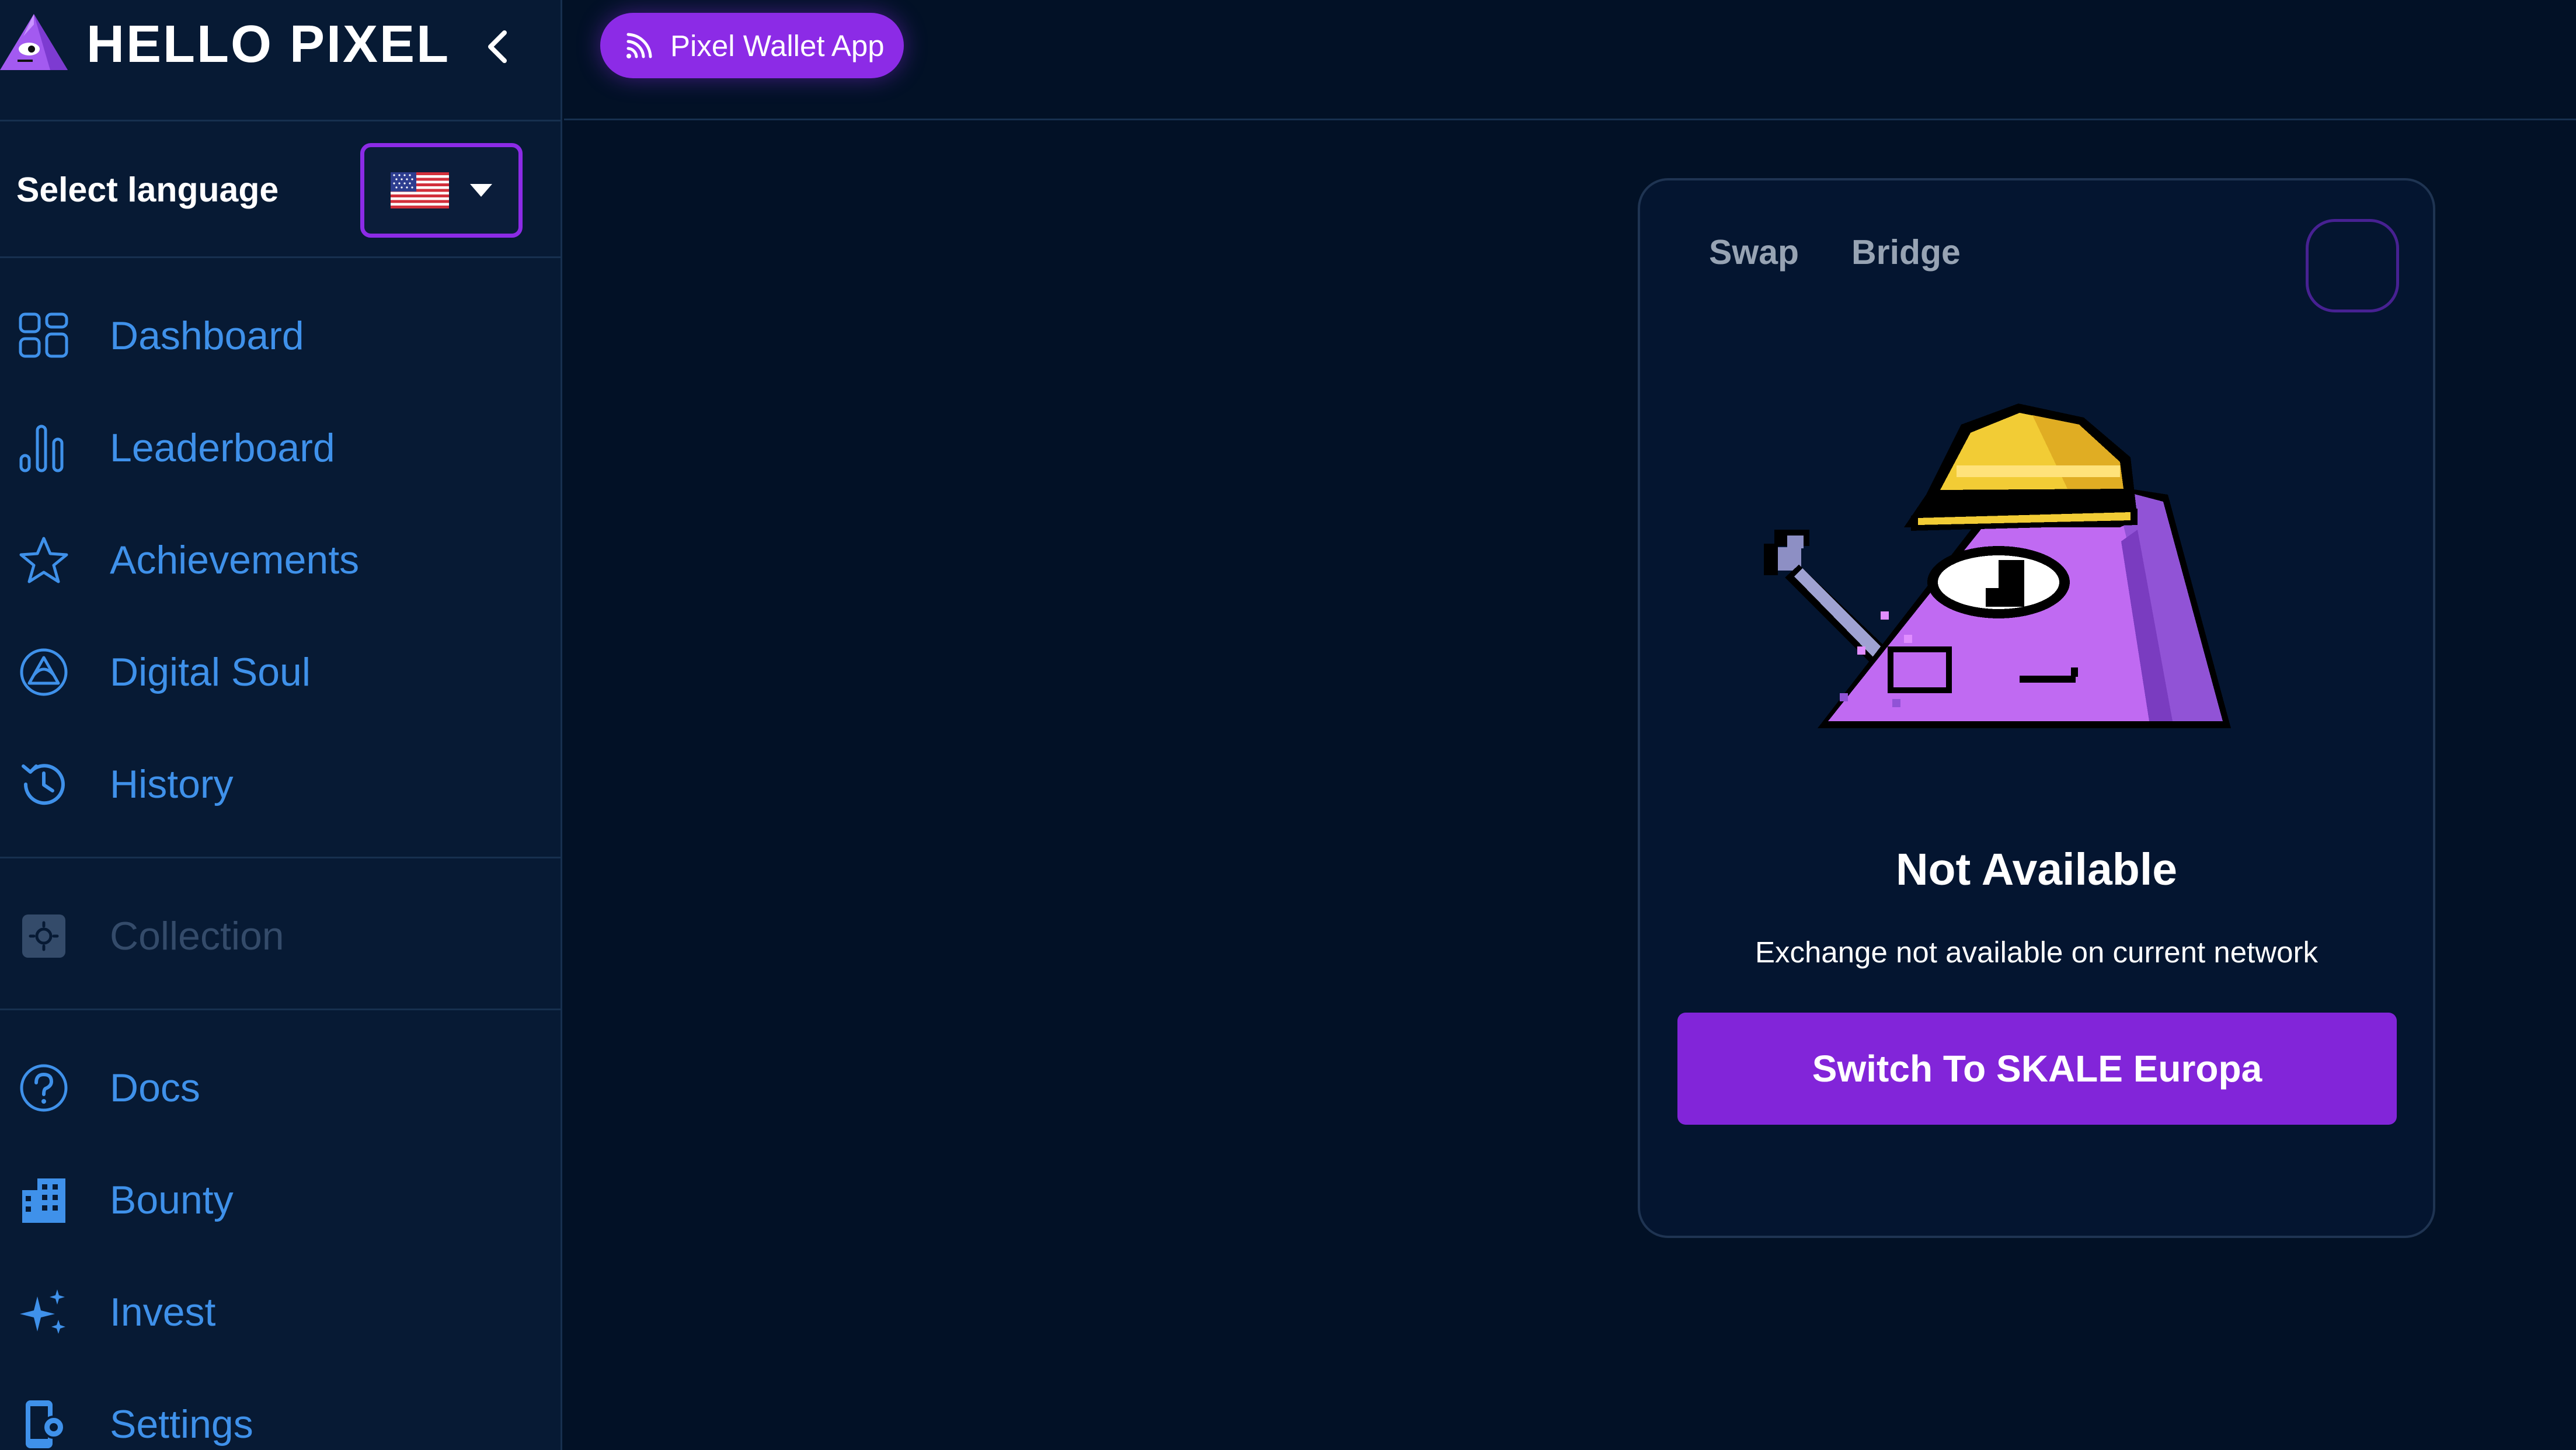  Describe the element at coordinates (1570, 60) in the screenshot. I see `top-bar: Pixel Wallet App` at that location.